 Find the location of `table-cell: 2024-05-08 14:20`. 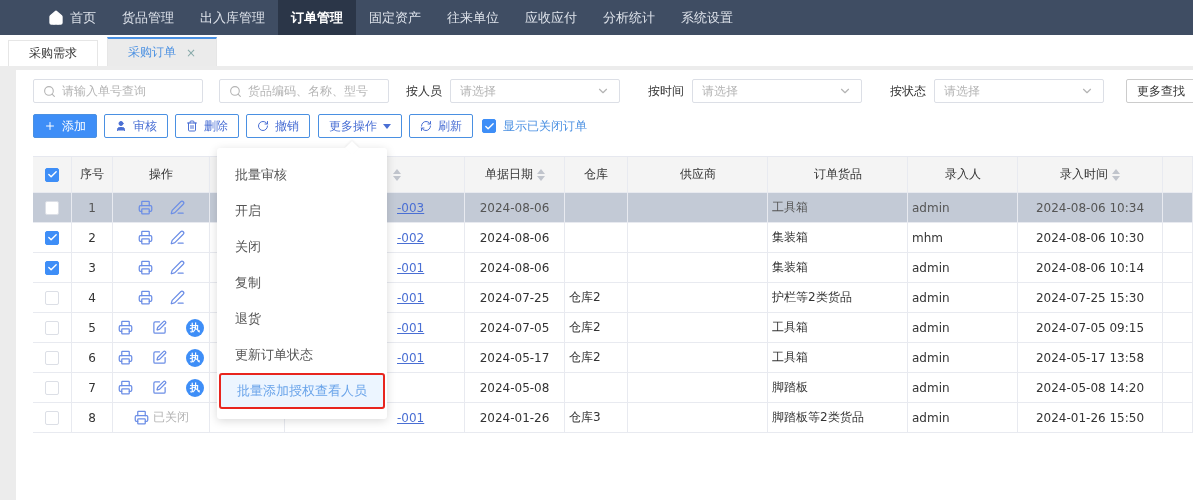

table-cell: 2024-05-08 14:20 is located at coordinates (1090, 388).